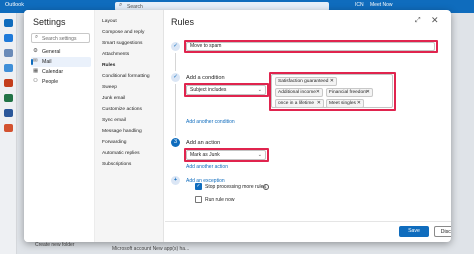 Image resolution: width=474 pixels, height=254 pixels. Describe the element at coordinates (175, 142) in the screenshot. I see `step-number-badge: 3` at that location.